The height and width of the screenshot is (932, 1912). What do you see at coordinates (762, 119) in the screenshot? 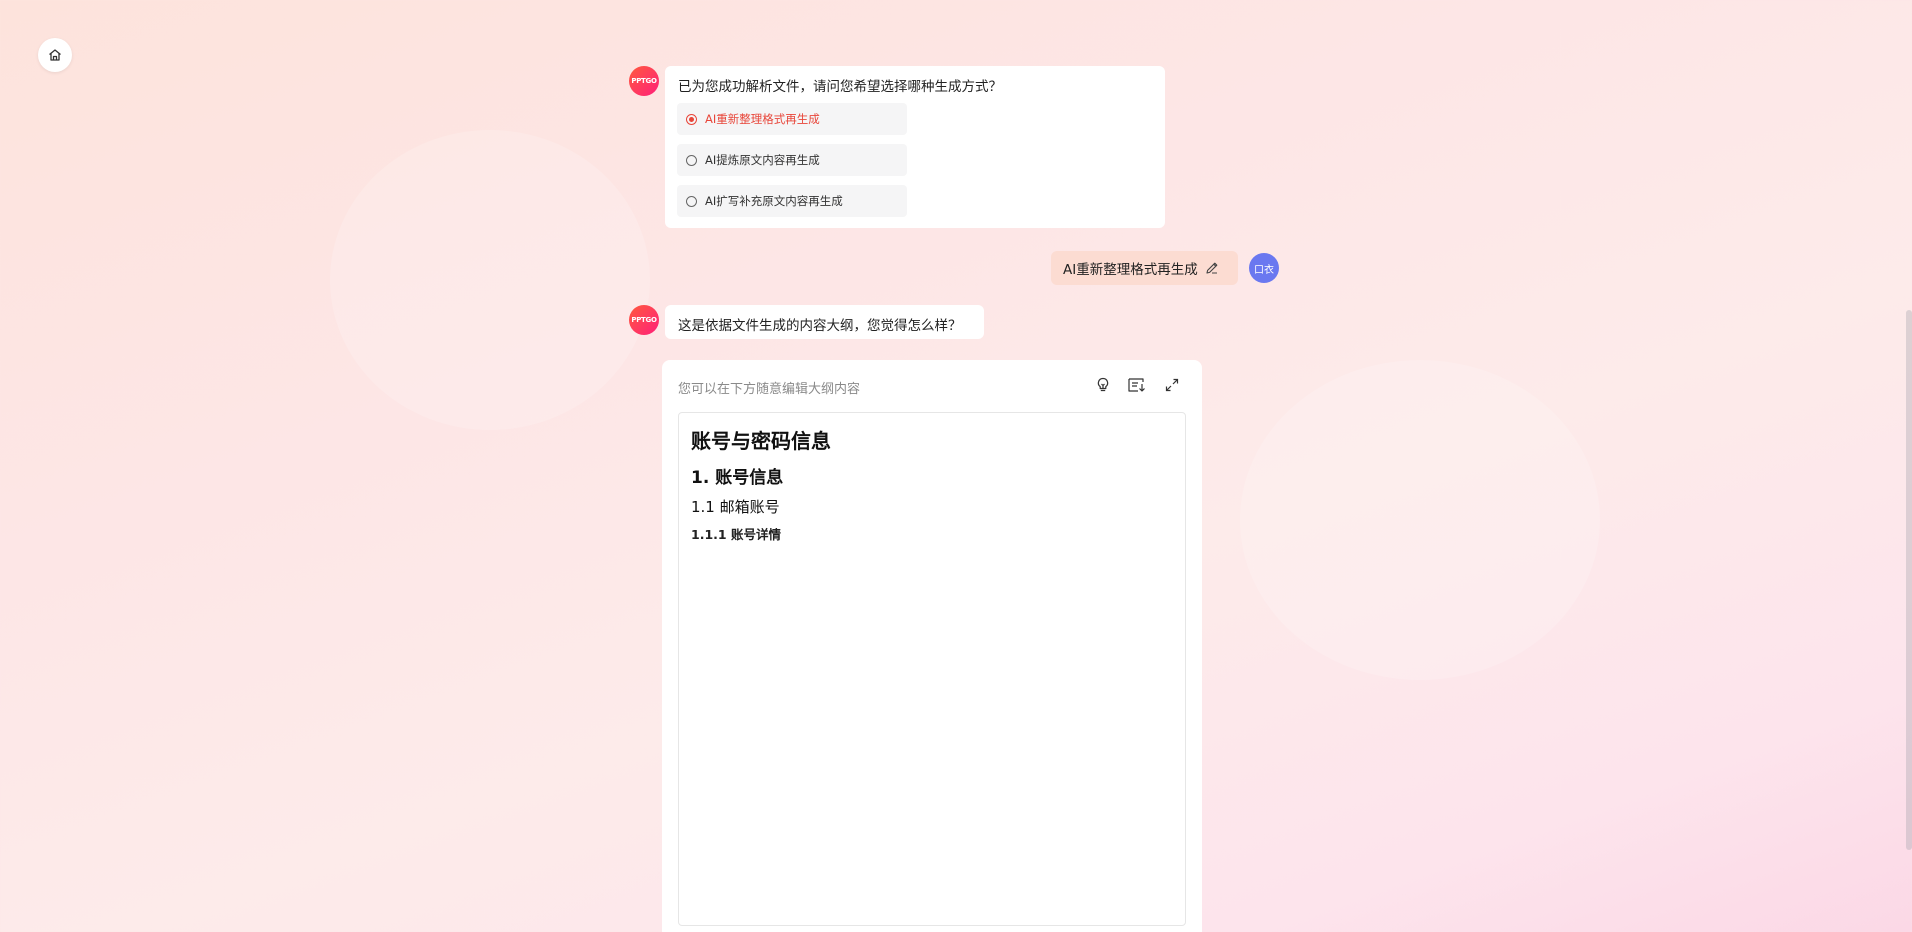
I see `option-label: AI重新整理格式再生成` at bounding box center [762, 119].